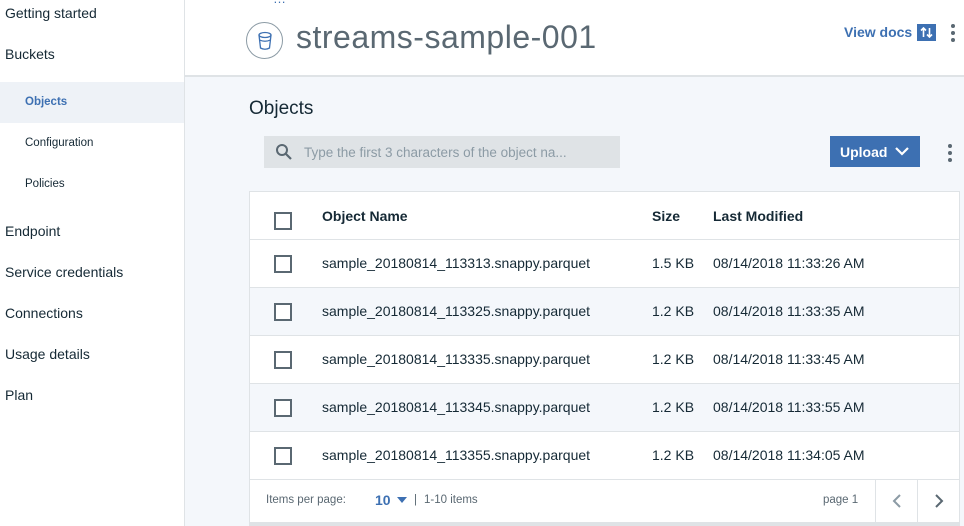 This screenshot has width=964, height=526. I want to click on column-header-size: Size, so click(666, 216).